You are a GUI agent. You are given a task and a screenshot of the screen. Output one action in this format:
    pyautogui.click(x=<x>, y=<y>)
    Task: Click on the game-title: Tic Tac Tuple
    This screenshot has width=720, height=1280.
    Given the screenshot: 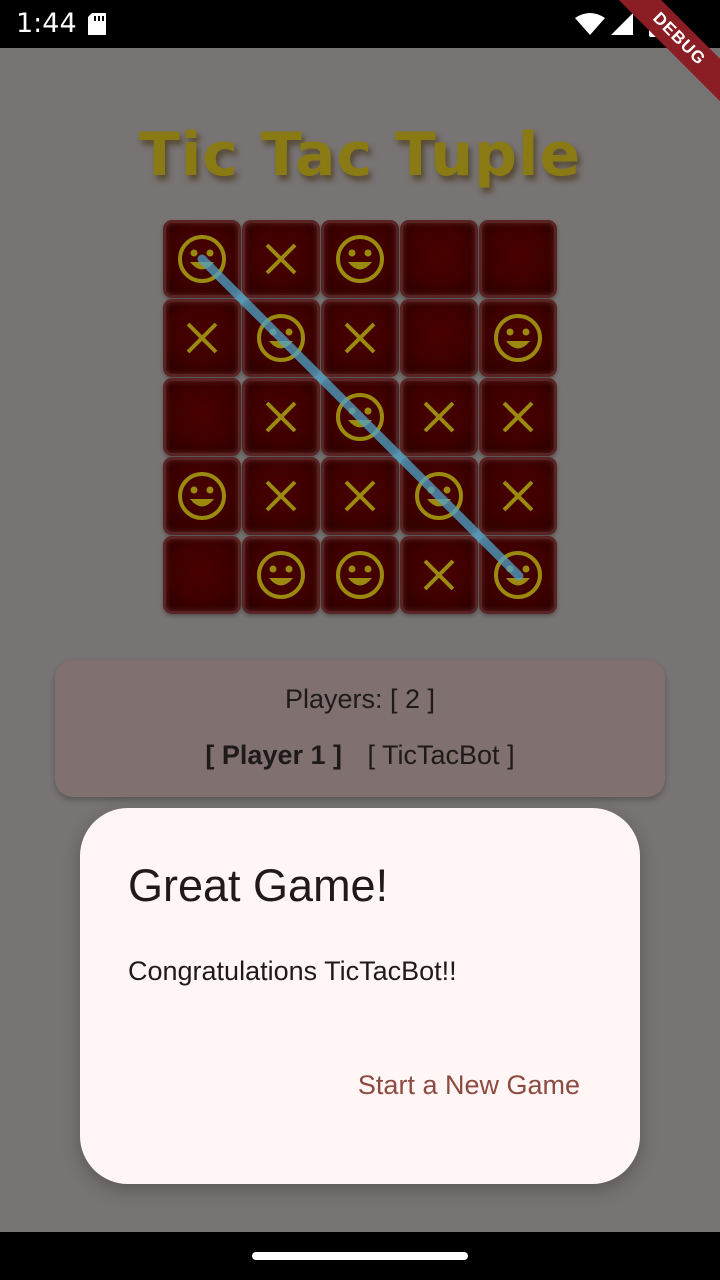 What is the action you would take?
    pyautogui.click(x=360, y=155)
    